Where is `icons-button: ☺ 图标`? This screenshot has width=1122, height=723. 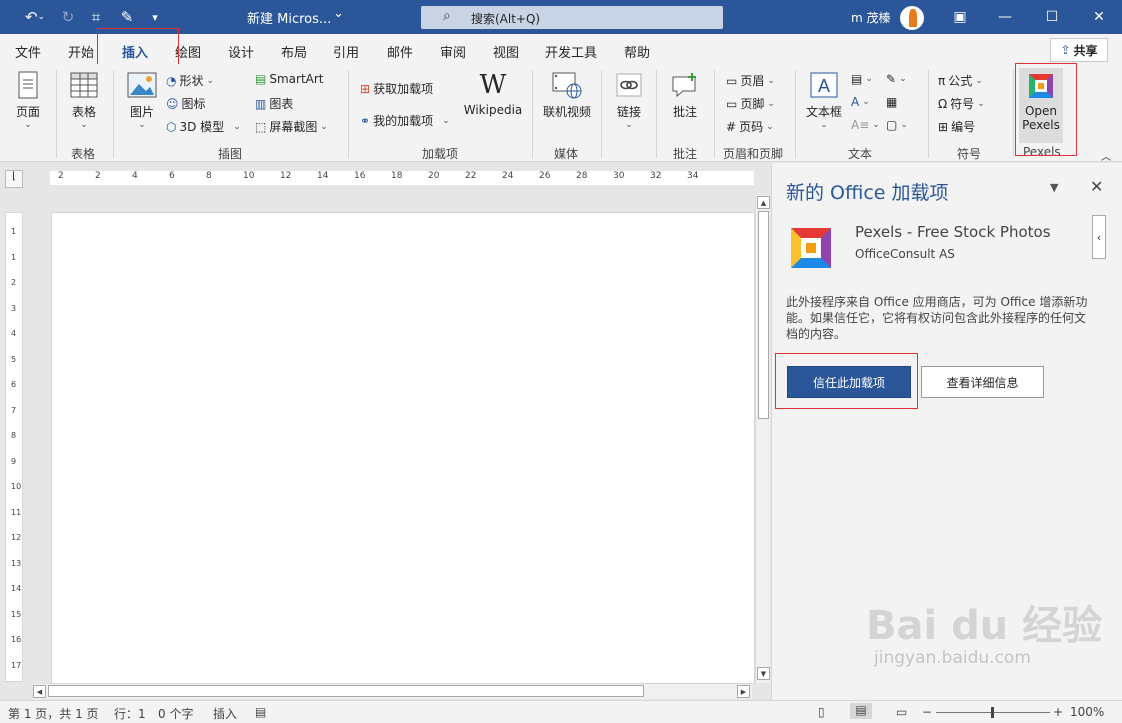
icons-button: ☺ 图标 is located at coordinates (186, 103).